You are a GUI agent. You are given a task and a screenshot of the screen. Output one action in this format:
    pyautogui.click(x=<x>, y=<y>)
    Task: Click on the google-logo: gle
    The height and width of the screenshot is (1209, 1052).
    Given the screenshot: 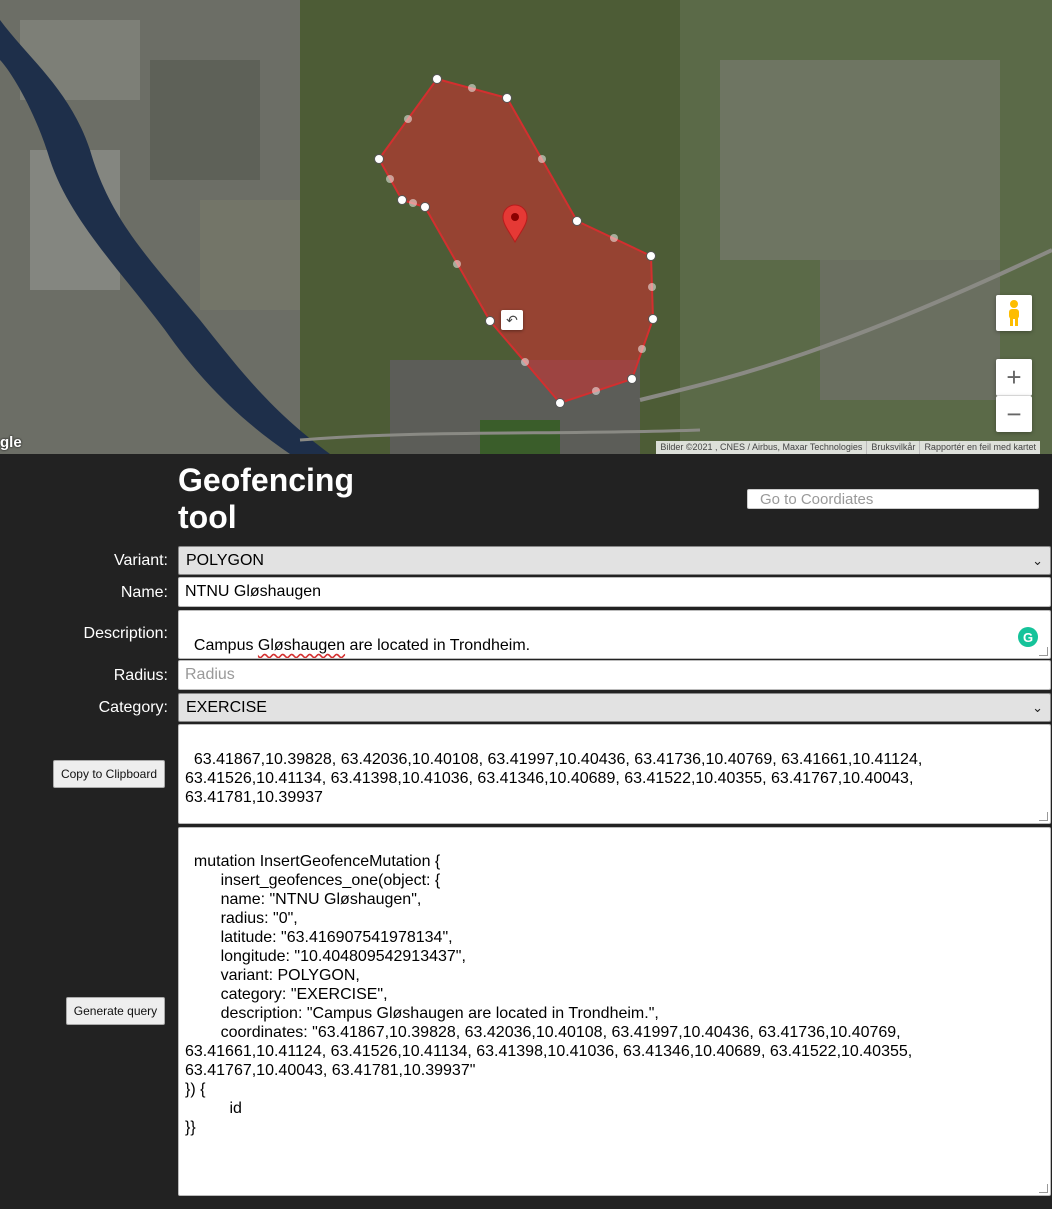 What is the action you would take?
    pyautogui.click(x=11, y=442)
    